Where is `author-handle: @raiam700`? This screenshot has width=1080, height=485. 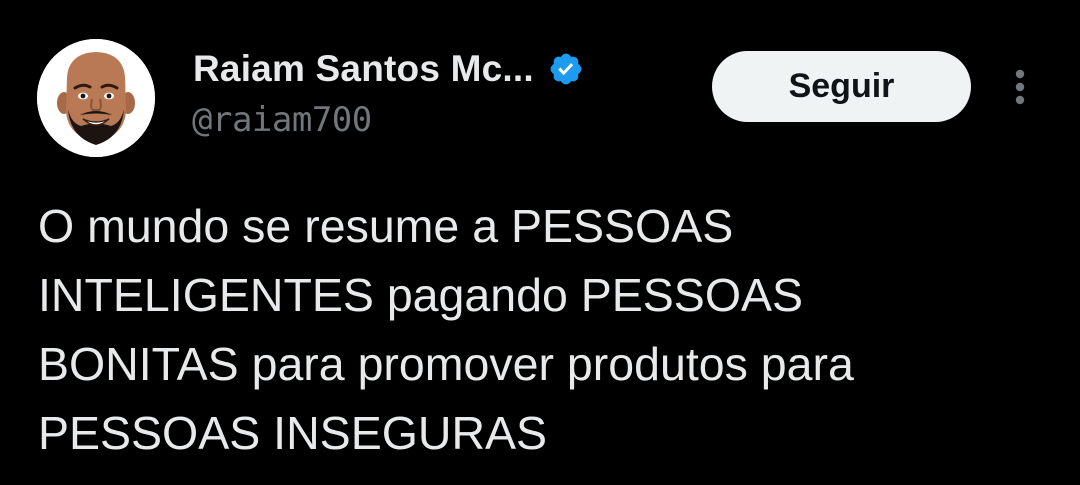
author-handle: @raiam700 is located at coordinates (282, 120).